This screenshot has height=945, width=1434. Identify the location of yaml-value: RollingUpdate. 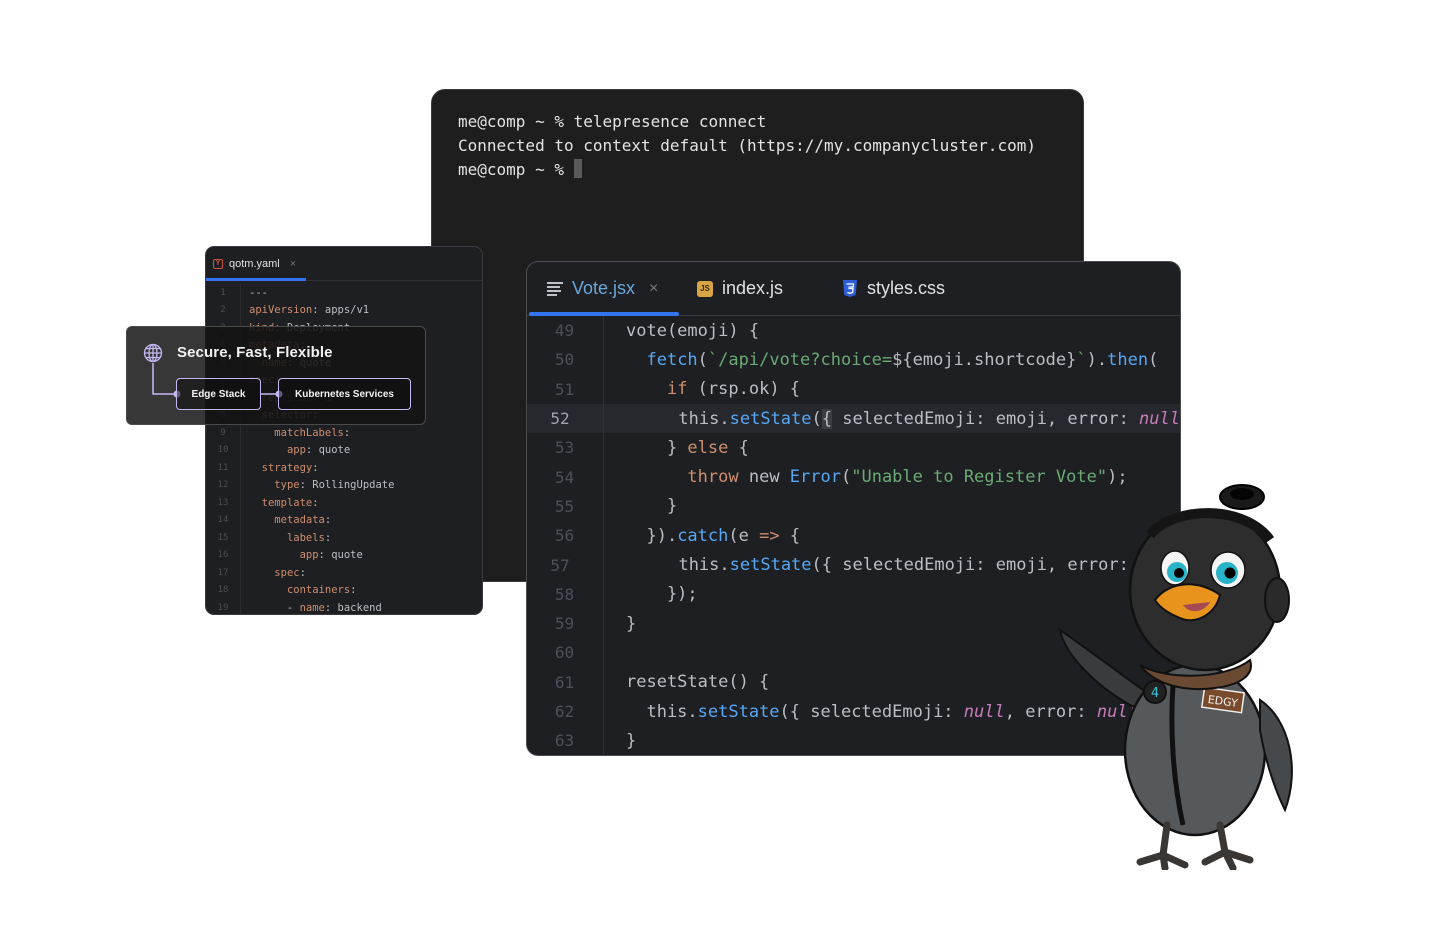
(353, 485).